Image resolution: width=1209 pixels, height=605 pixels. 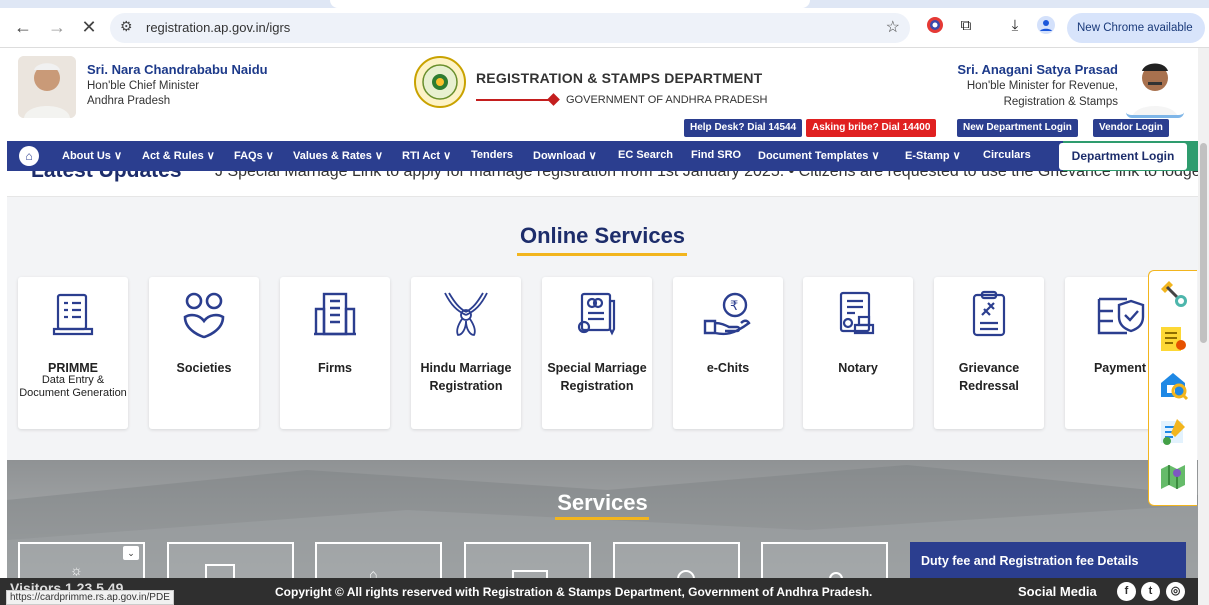 I want to click on service-card-societies: Societies, so click(x=204, y=353).